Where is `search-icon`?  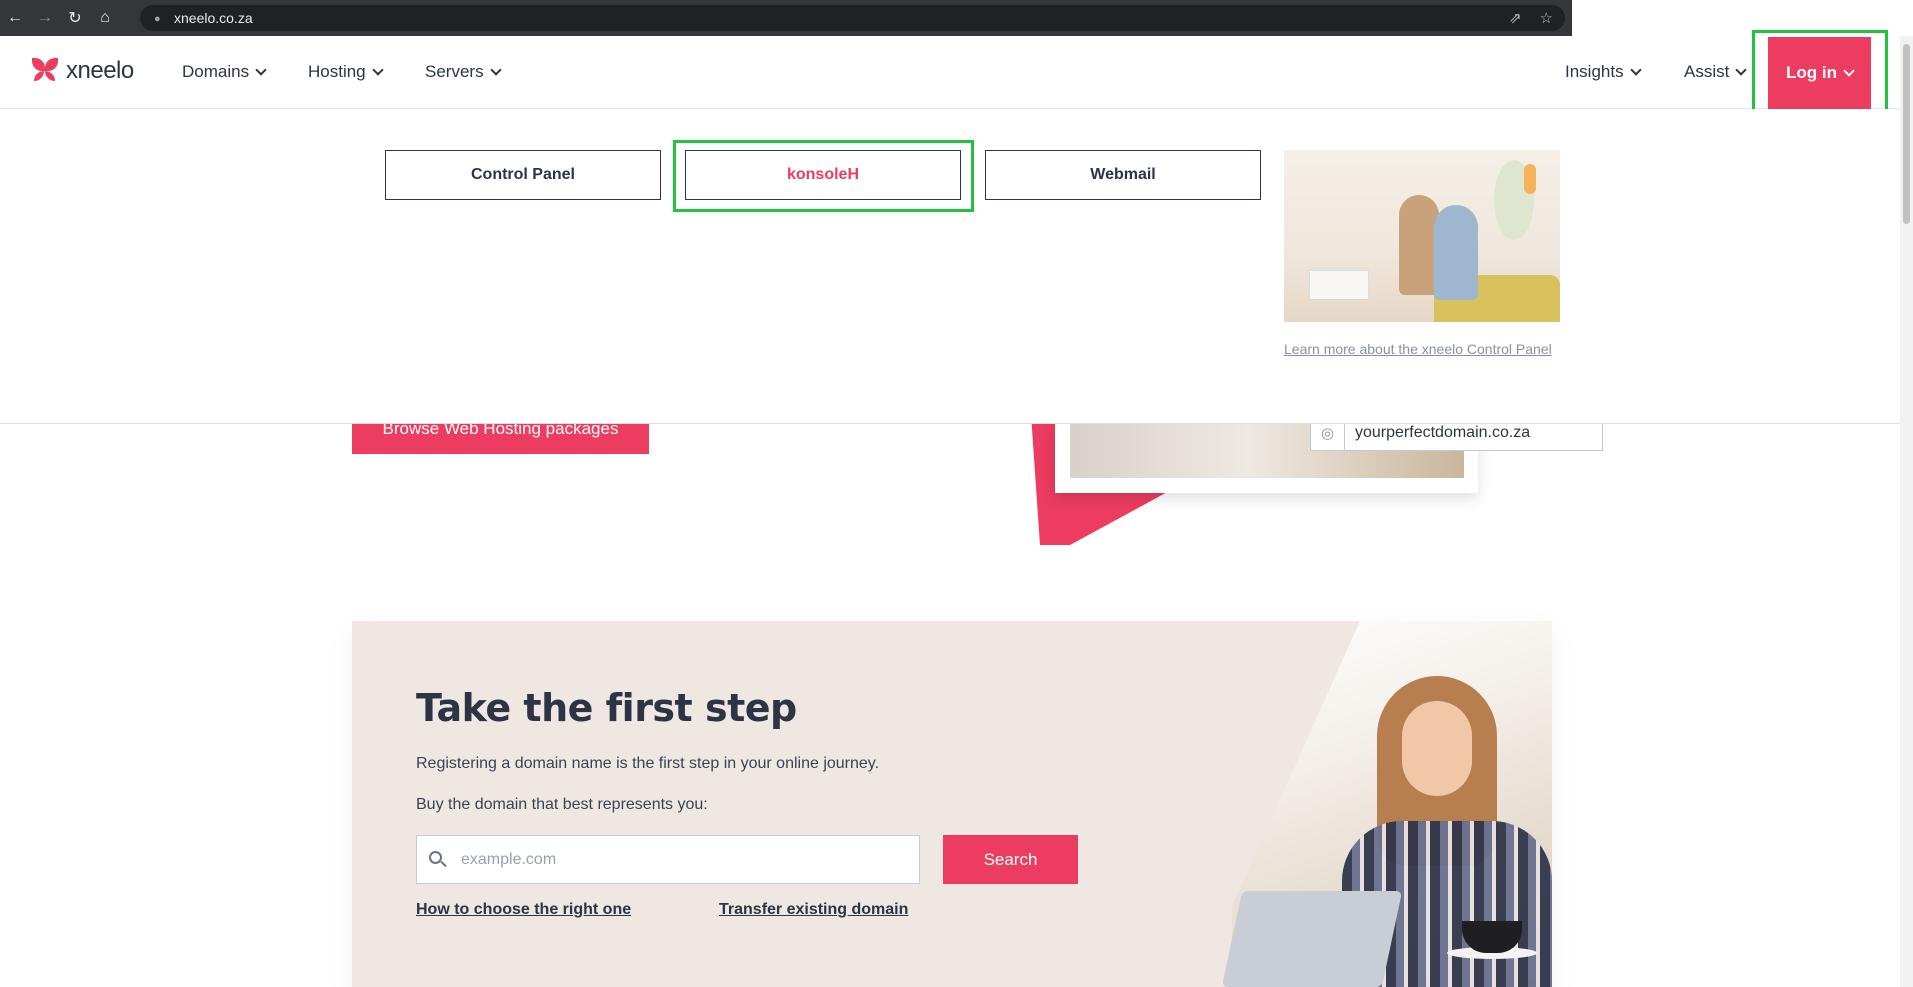
search-icon is located at coordinates (438, 859).